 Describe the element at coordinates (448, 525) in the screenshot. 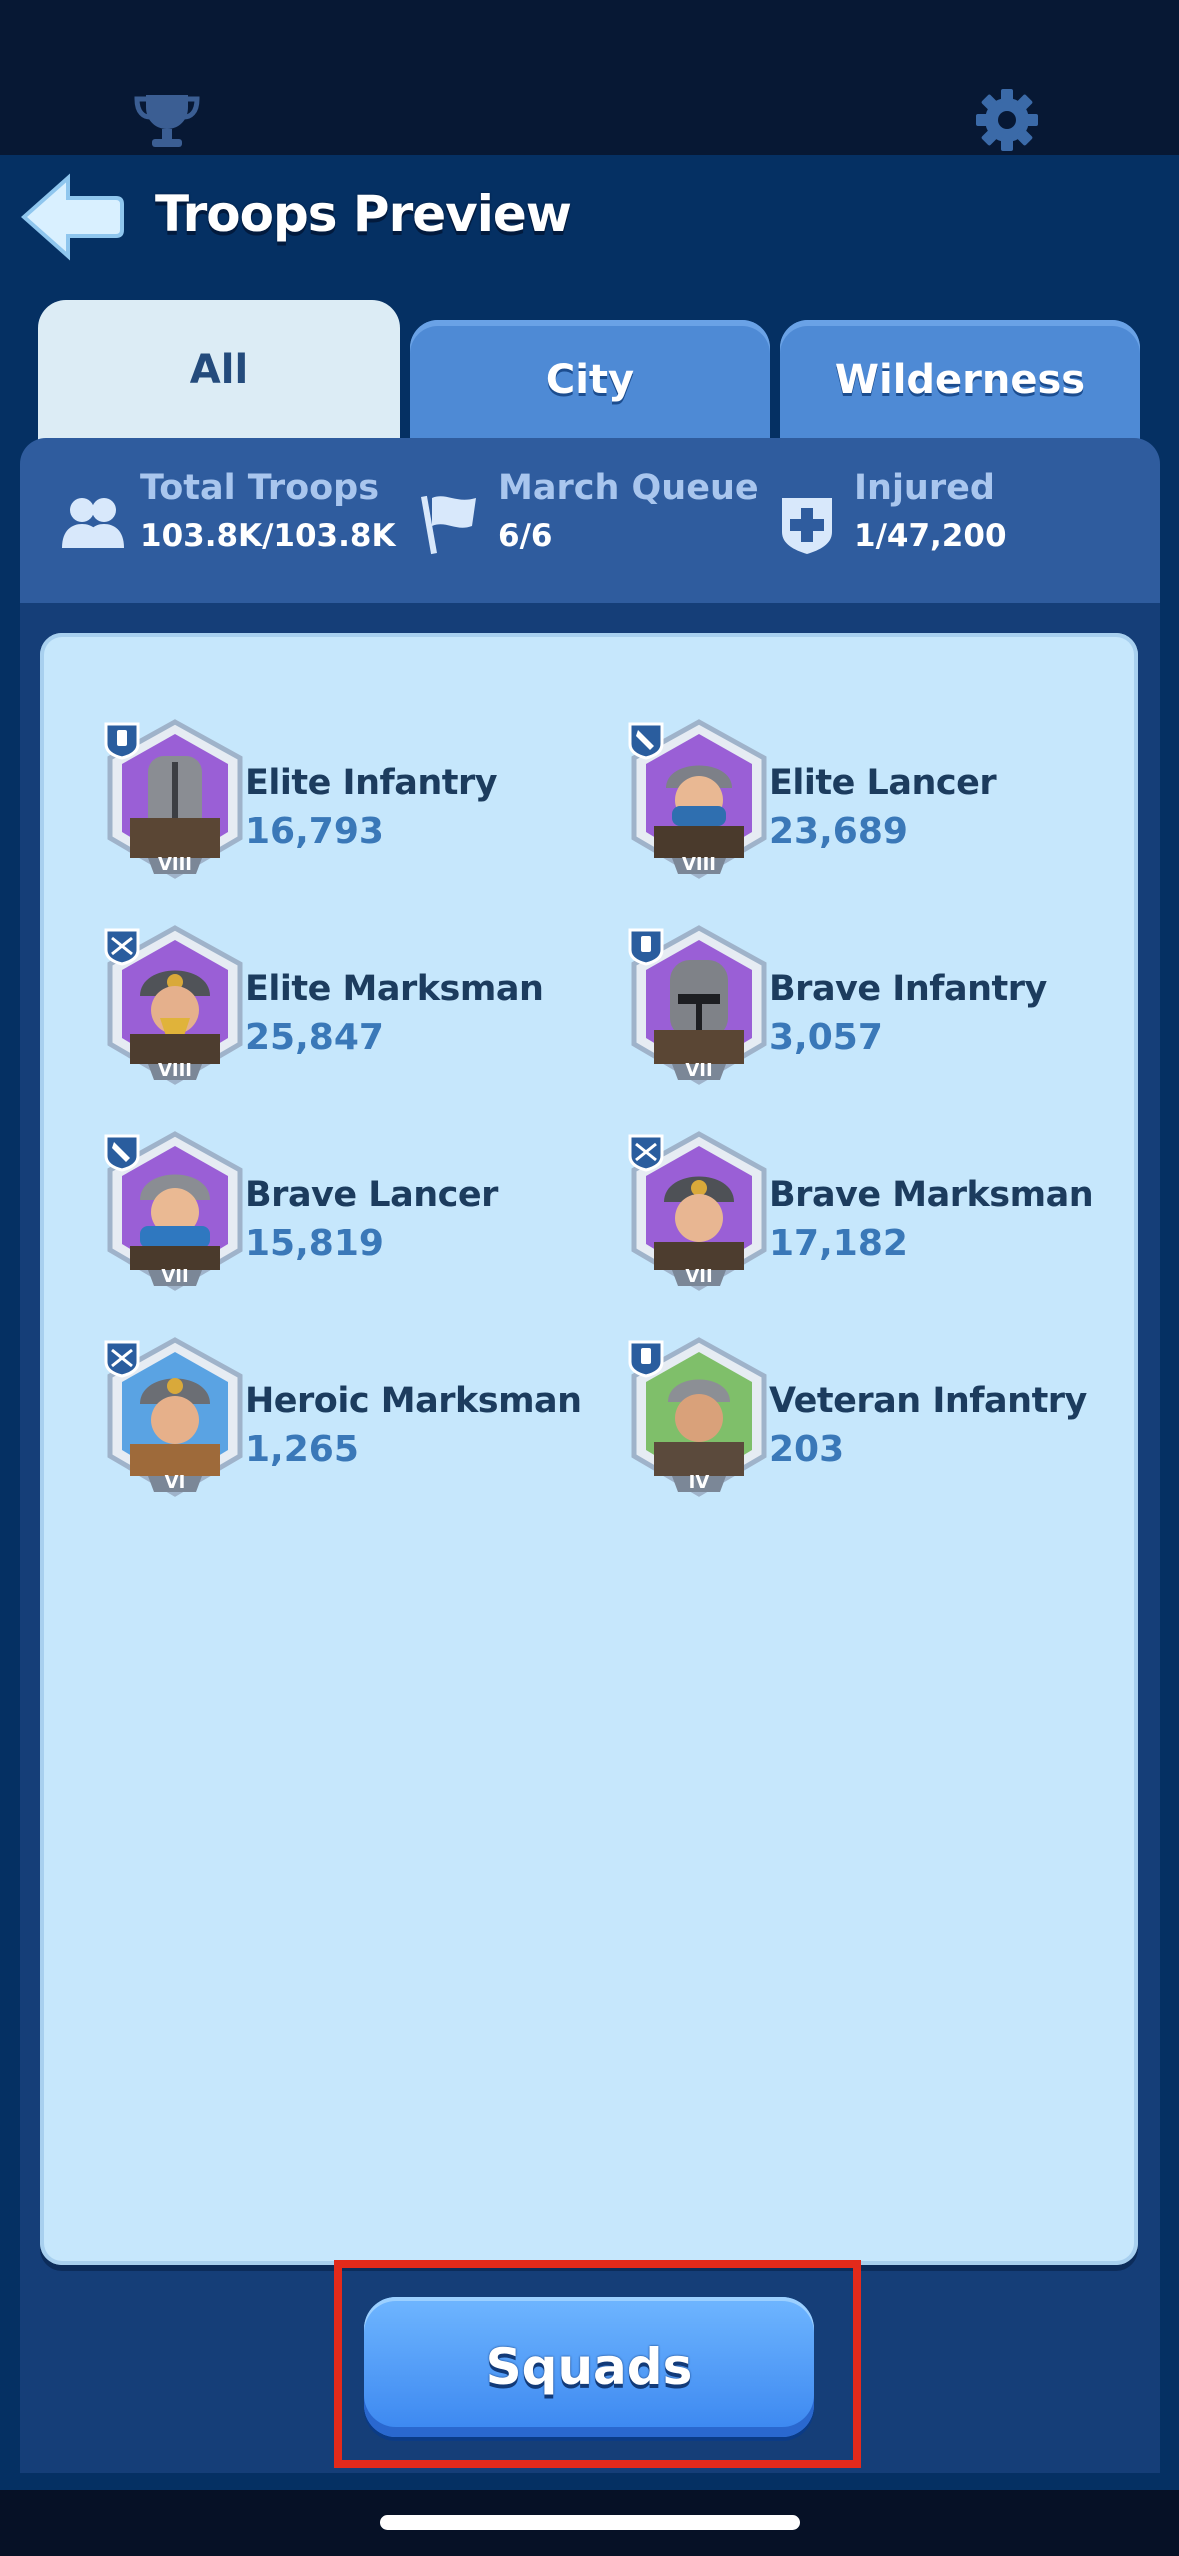

I see `flag-icon` at that location.